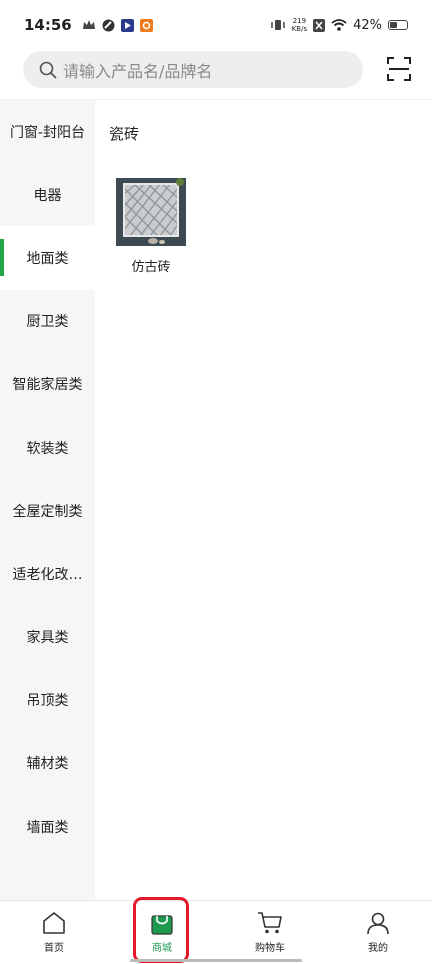 The height and width of the screenshot is (964, 432). I want to click on sidebar-item-walls: 墙面类, so click(47, 826).